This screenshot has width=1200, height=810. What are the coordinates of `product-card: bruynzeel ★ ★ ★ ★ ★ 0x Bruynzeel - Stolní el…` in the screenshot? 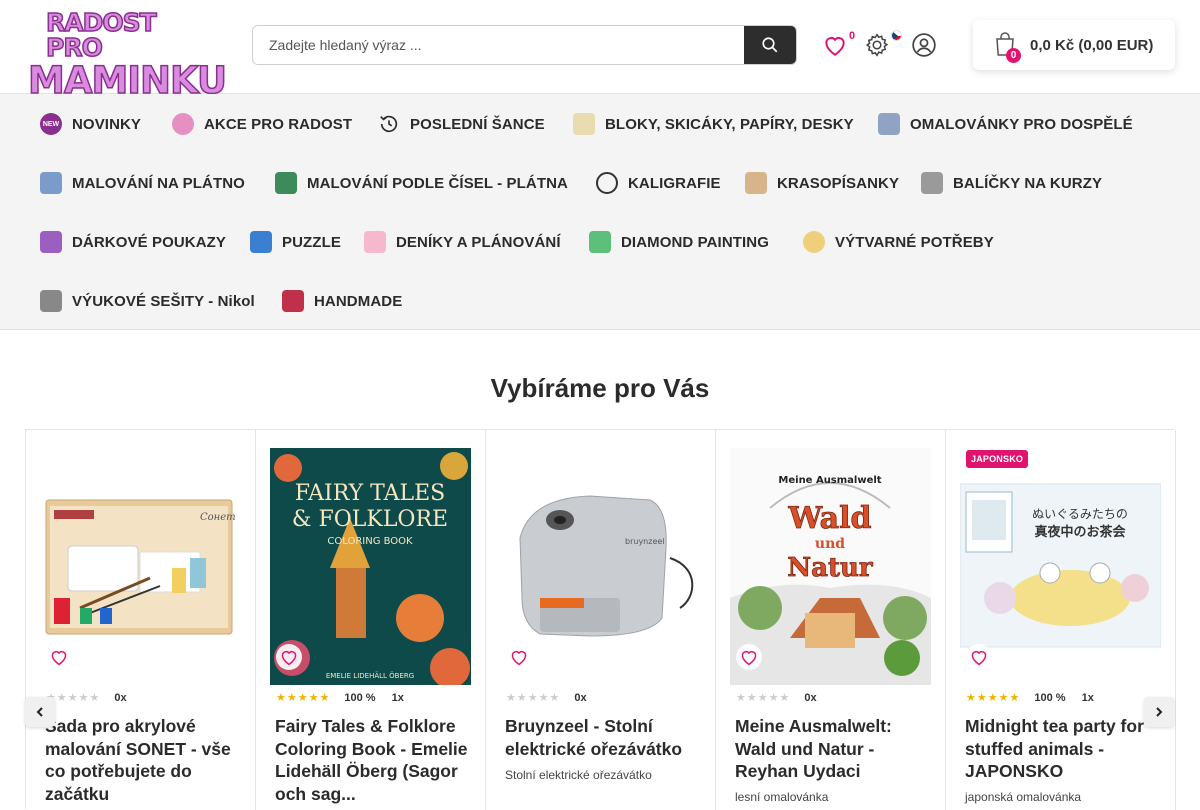 It's located at (601, 620).